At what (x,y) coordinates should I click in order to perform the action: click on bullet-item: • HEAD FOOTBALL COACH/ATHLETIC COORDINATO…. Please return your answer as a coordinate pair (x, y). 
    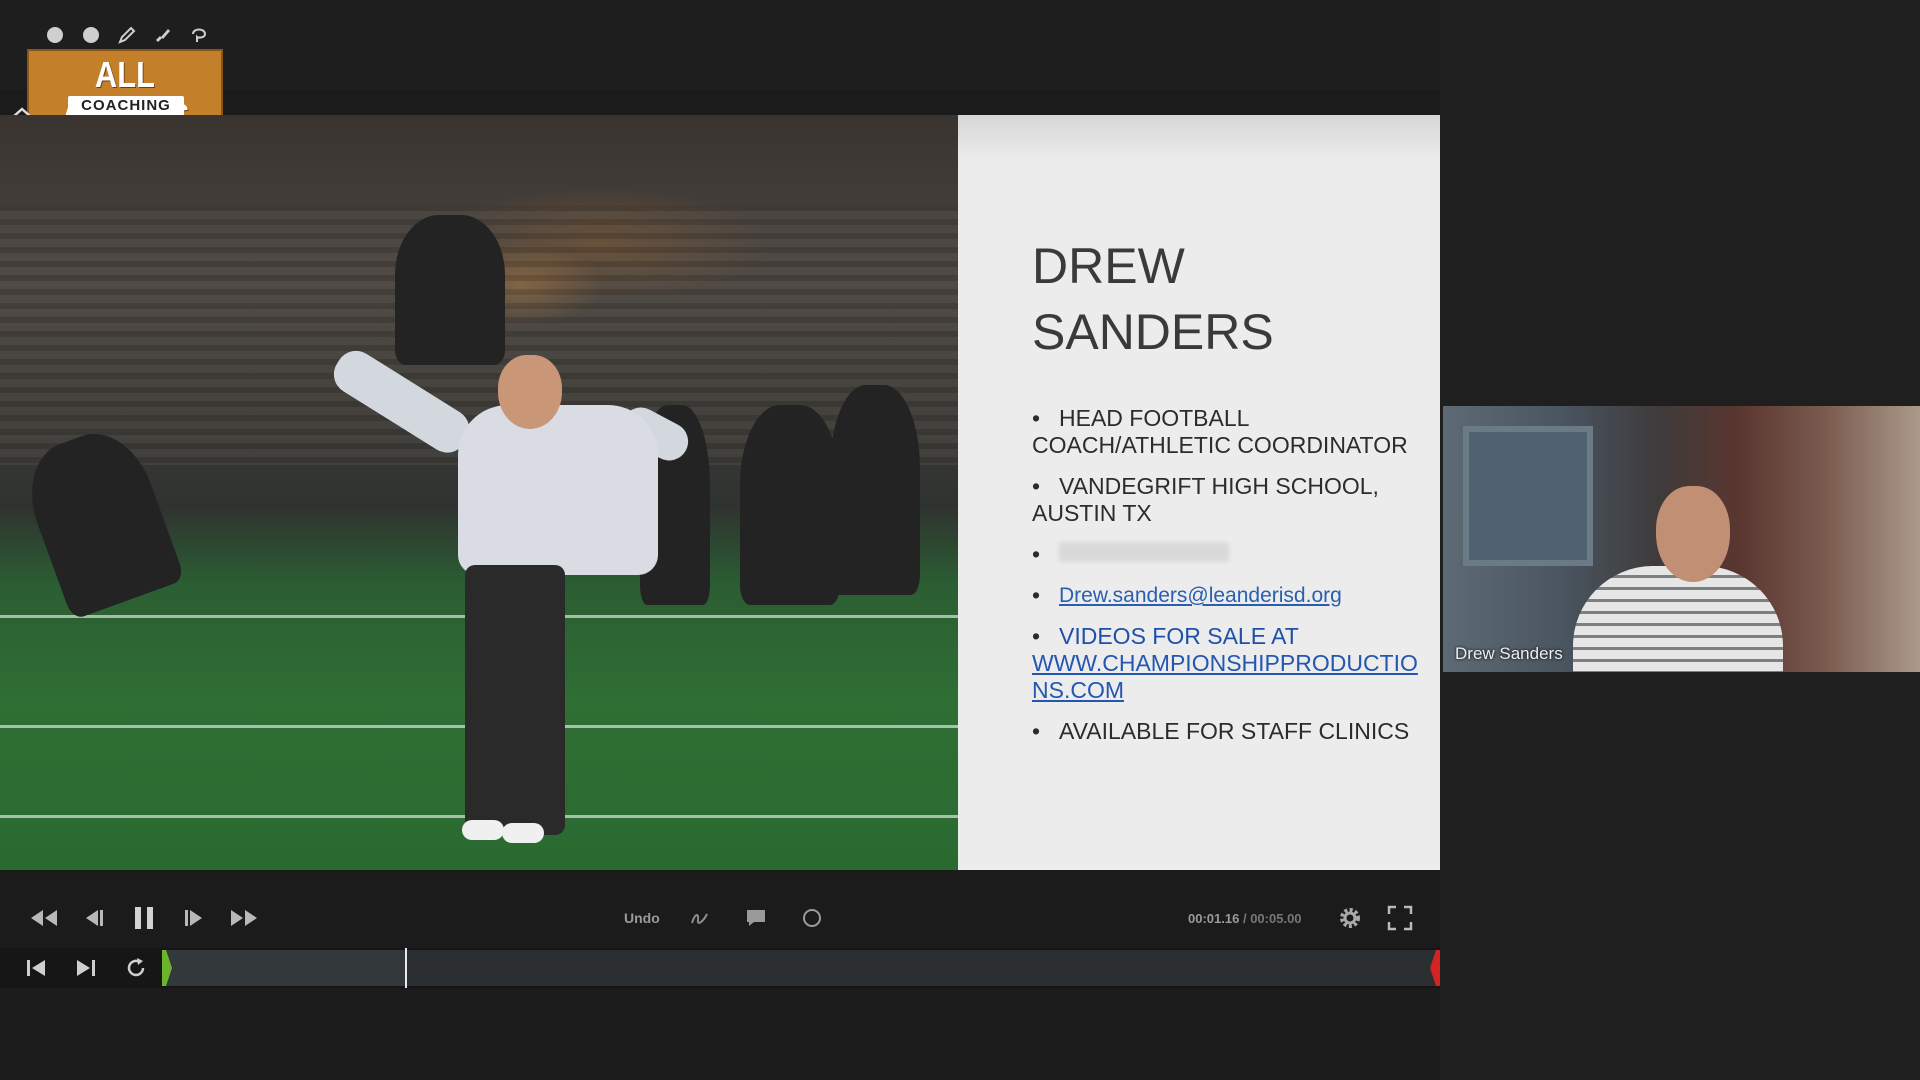
    Looking at the image, I should click on (1220, 431).